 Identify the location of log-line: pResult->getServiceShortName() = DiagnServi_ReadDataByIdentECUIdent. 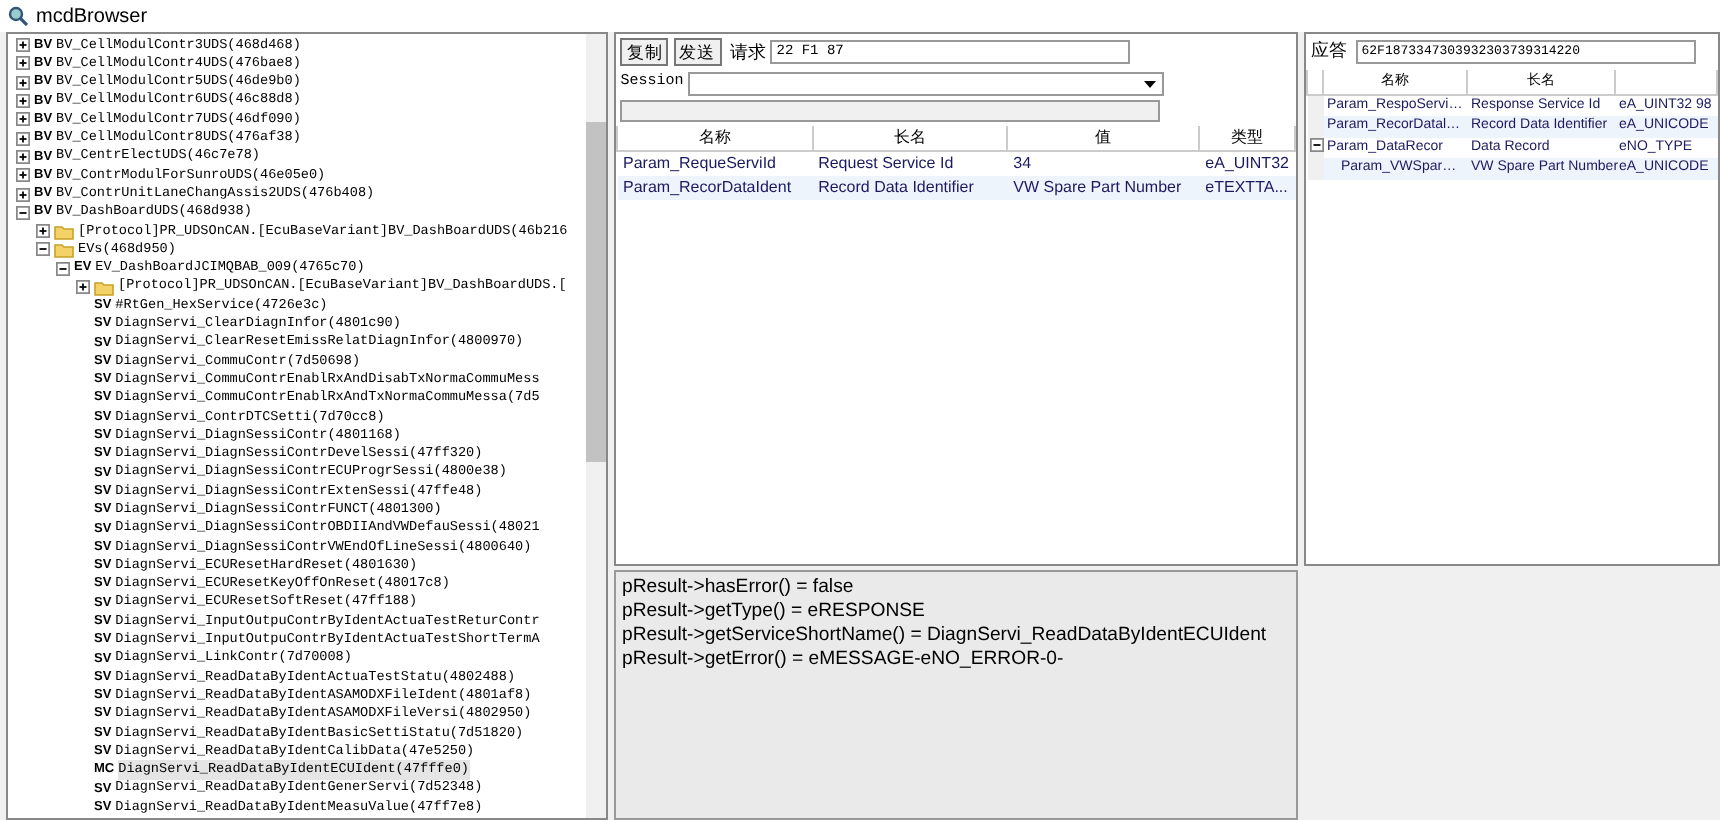
(945, 636).